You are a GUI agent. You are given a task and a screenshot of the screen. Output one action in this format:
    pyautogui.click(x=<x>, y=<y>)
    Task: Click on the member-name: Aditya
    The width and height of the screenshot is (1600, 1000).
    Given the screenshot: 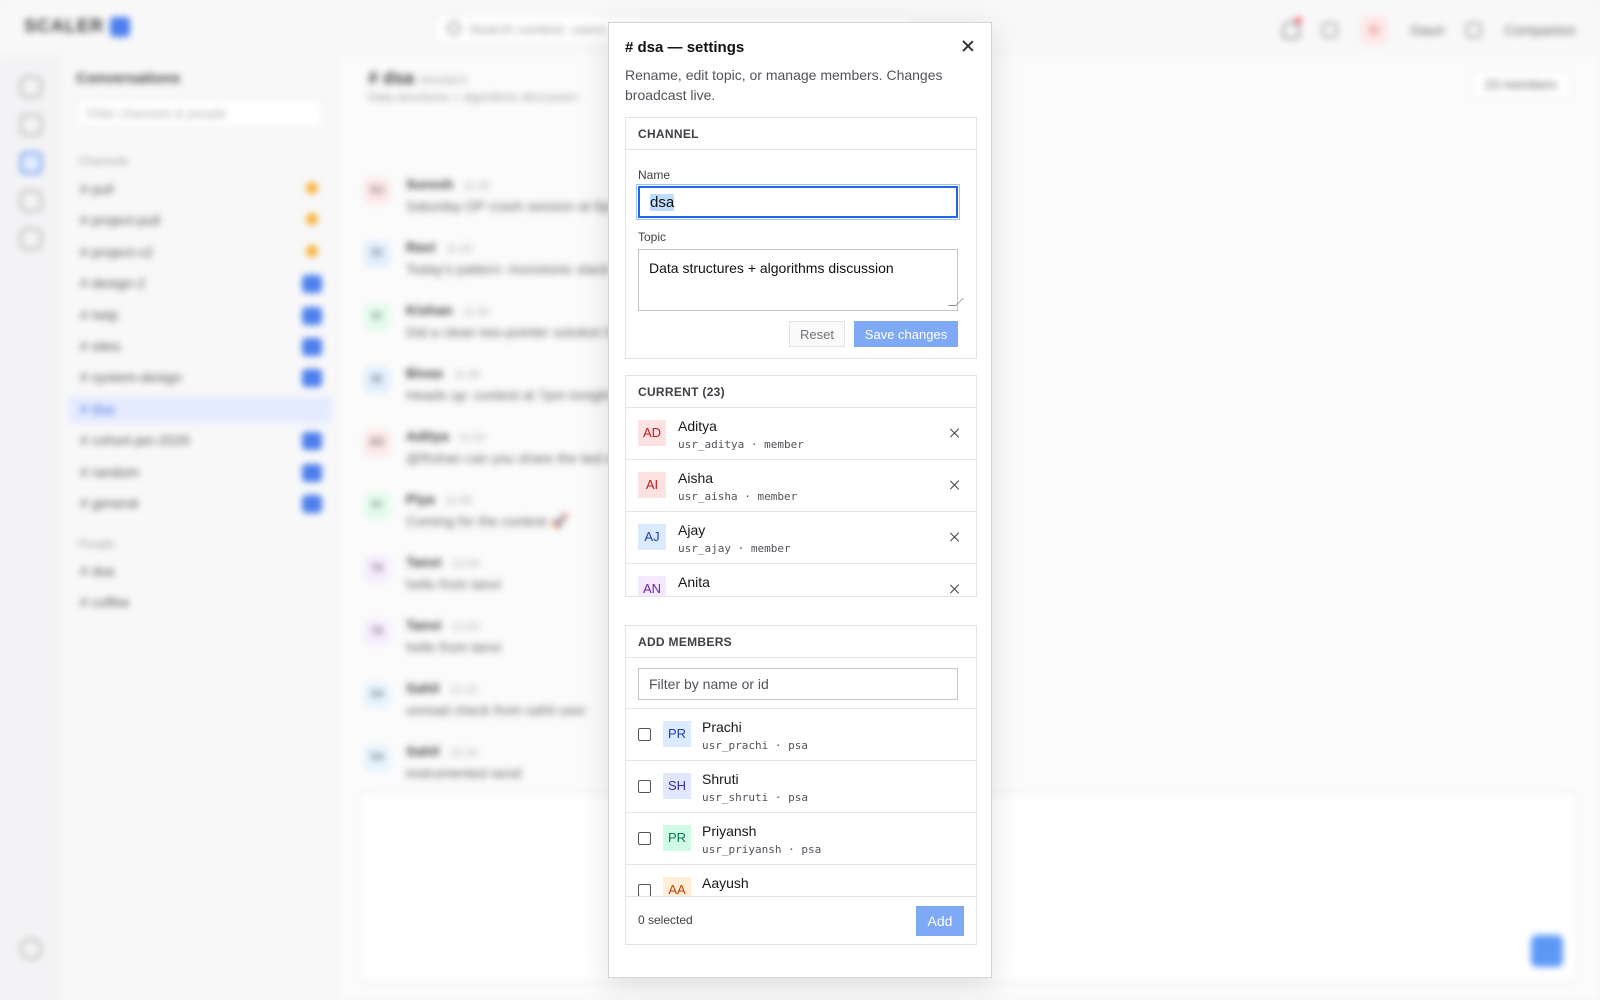 What is the action you would take?
    pyautogui.click(x=697, y=426)
    